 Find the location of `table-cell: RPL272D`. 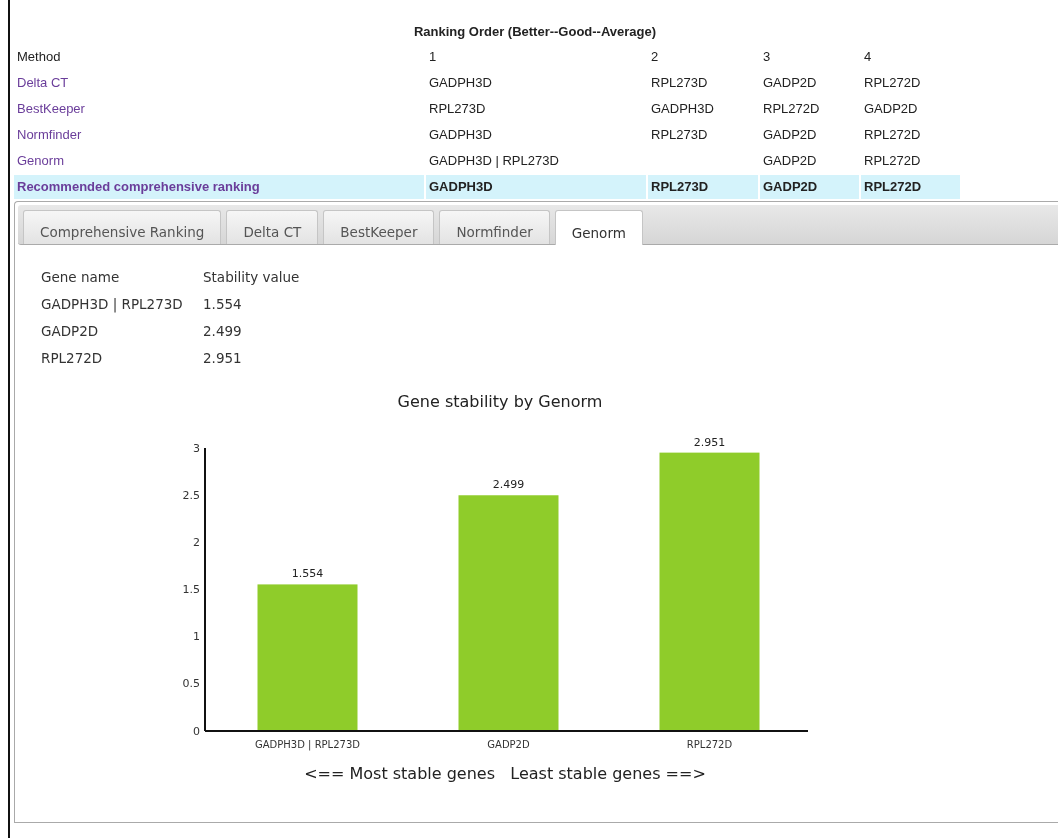

table-cell: RPL272D is located at coordinates (910, 187).